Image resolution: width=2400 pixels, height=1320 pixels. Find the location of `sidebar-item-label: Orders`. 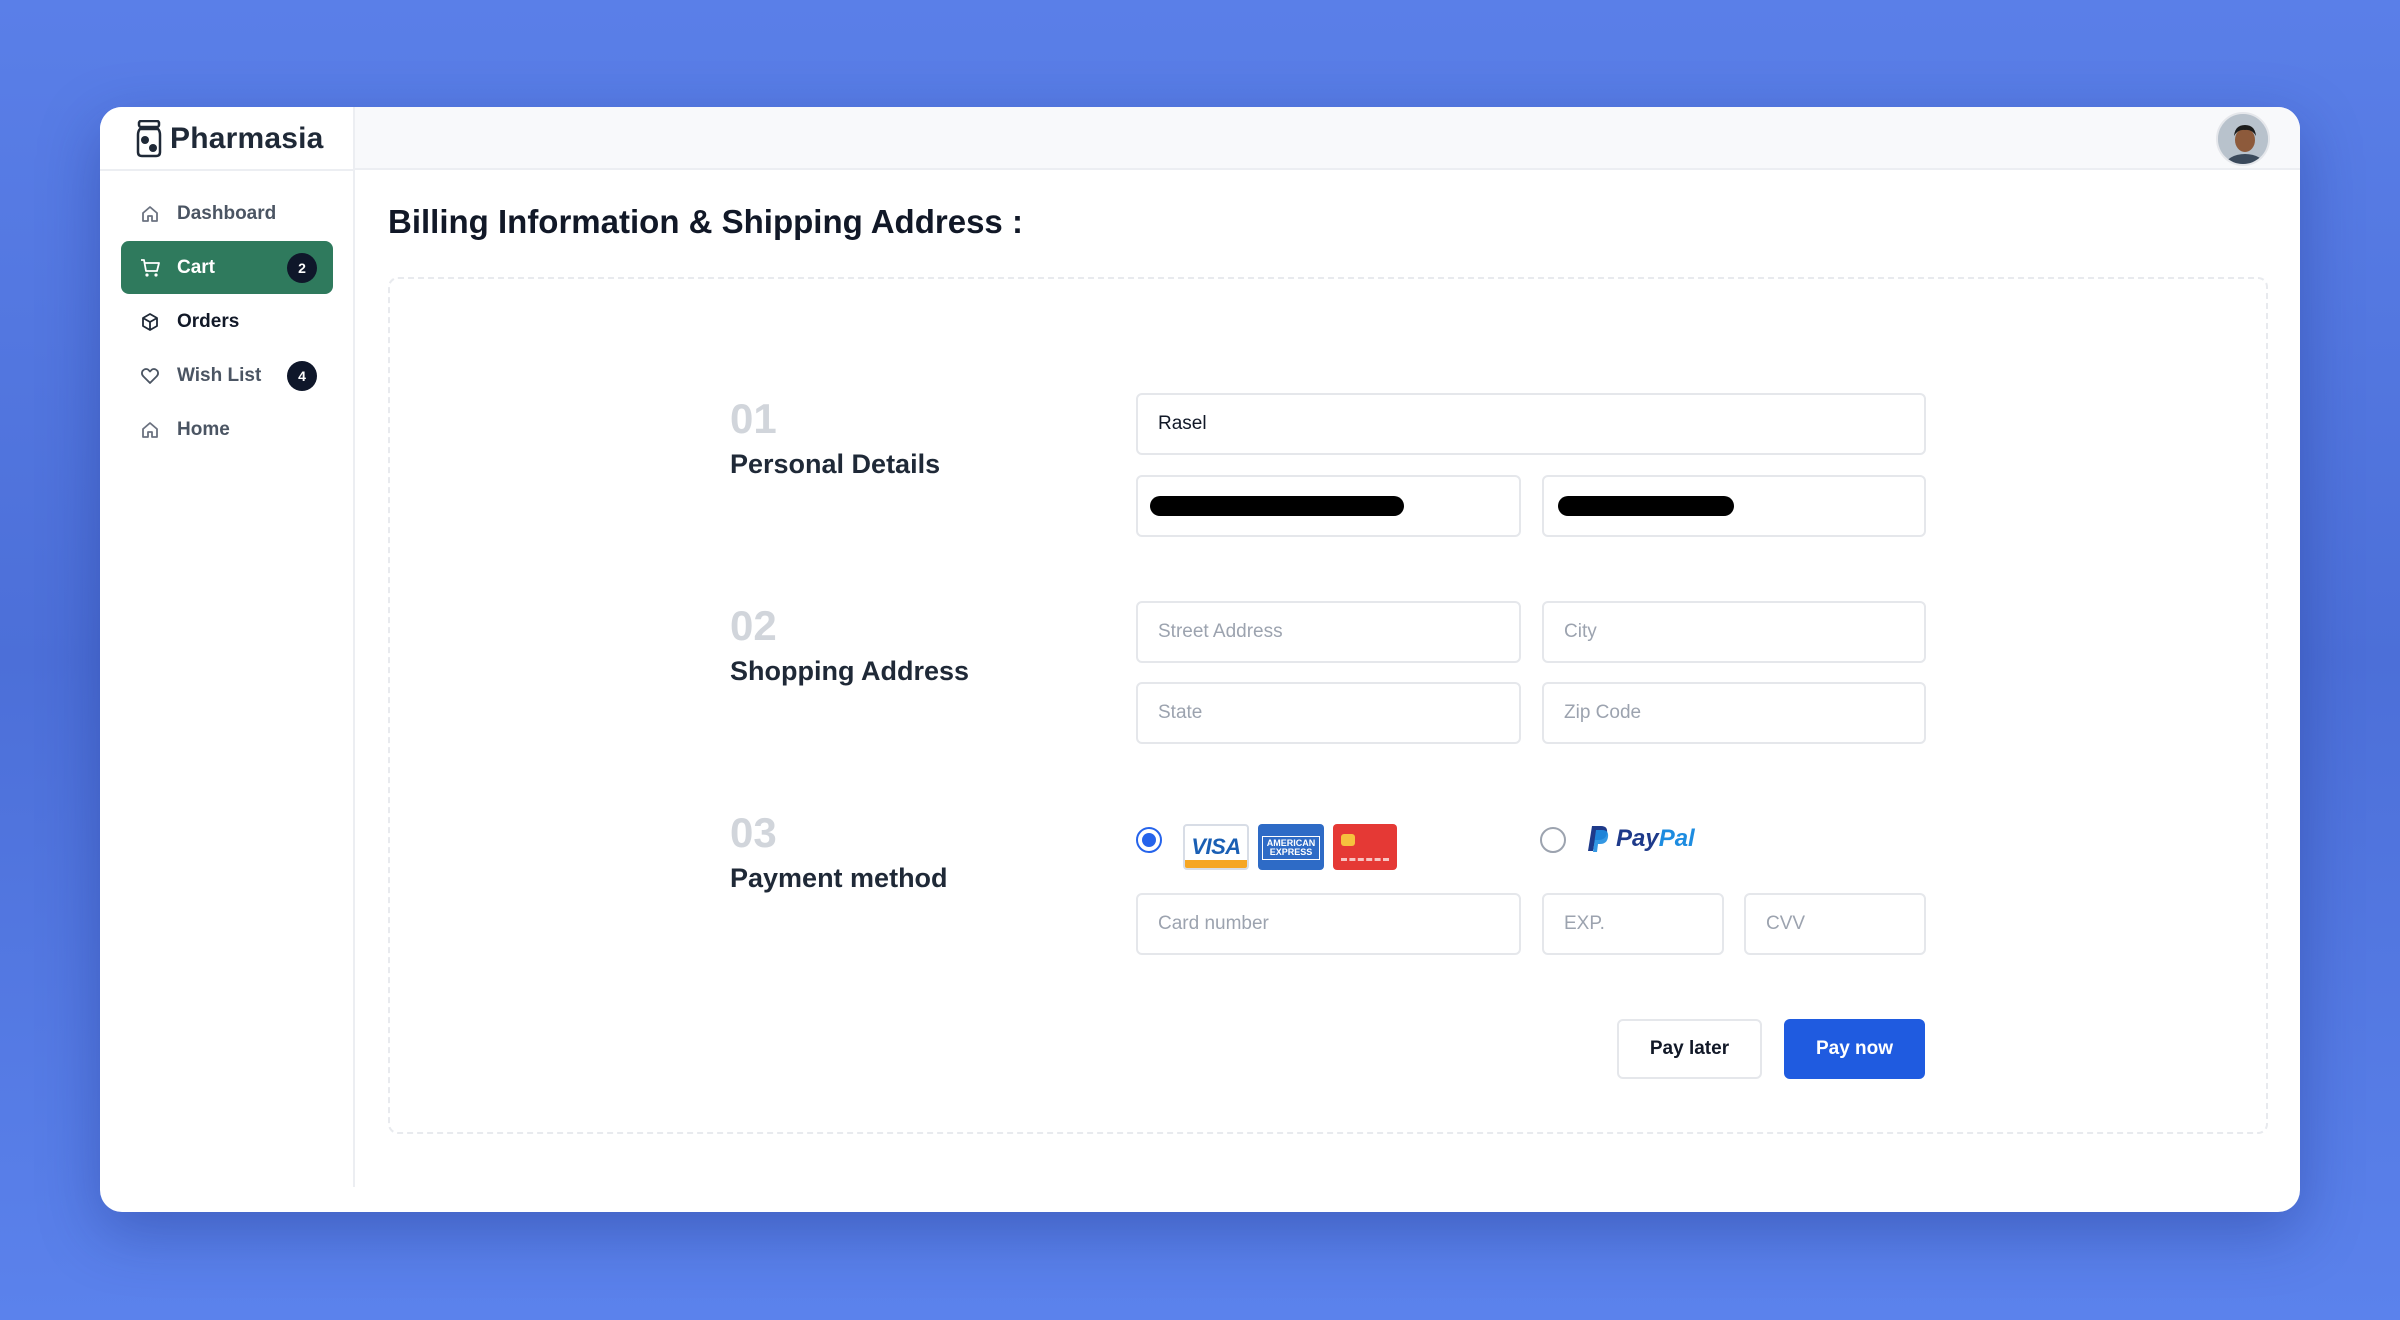

sidebar-item-label: Orders is located at coordinates (208, 321).